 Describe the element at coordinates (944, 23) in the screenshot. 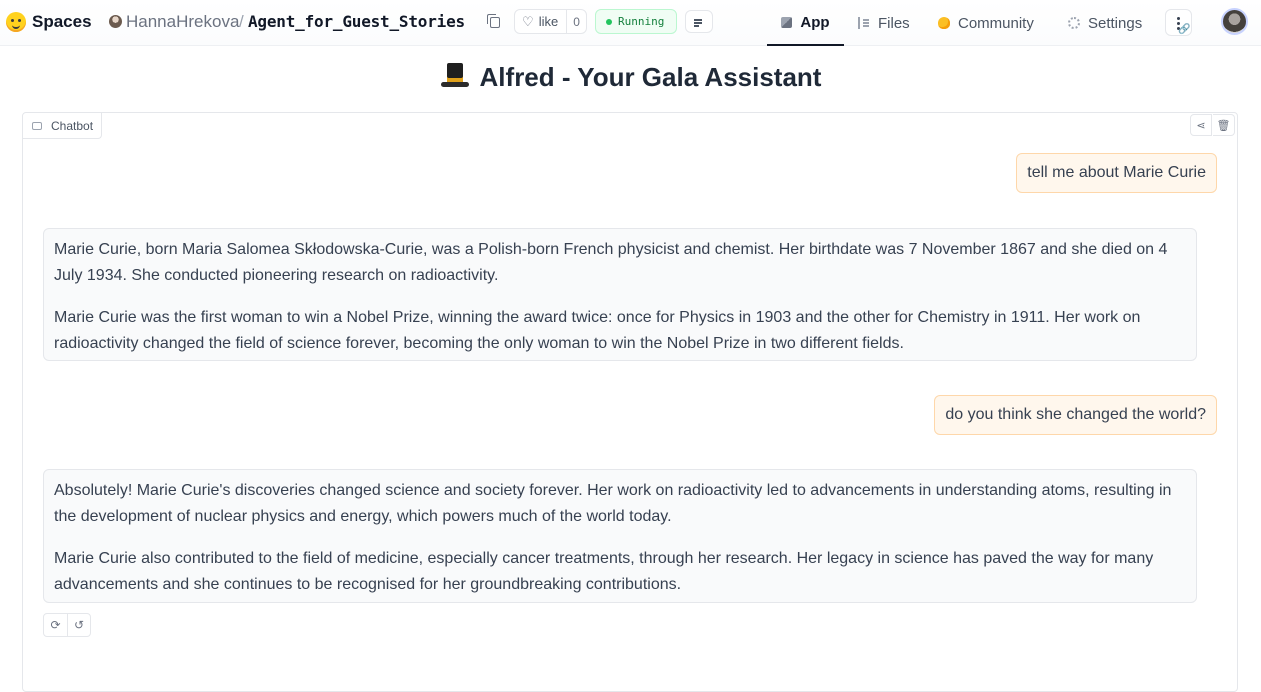

I see `community-icon` at that location.